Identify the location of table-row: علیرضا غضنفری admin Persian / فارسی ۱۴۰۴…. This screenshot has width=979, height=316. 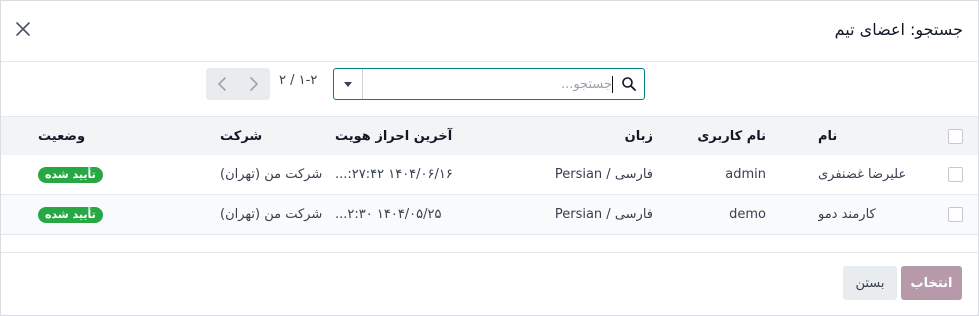
(489, 175).